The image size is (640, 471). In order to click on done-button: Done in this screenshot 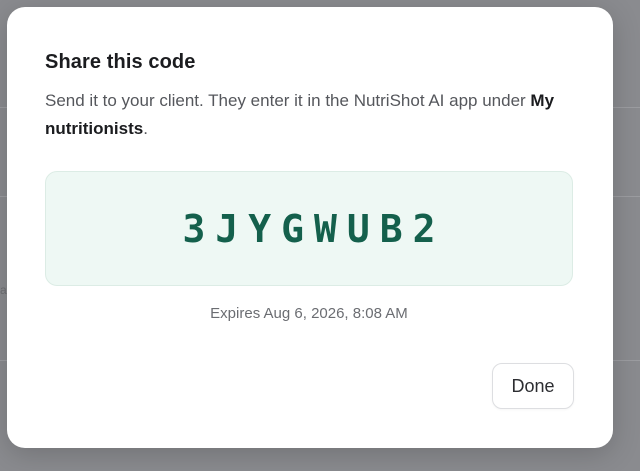, I will do `click(533, 386)`.